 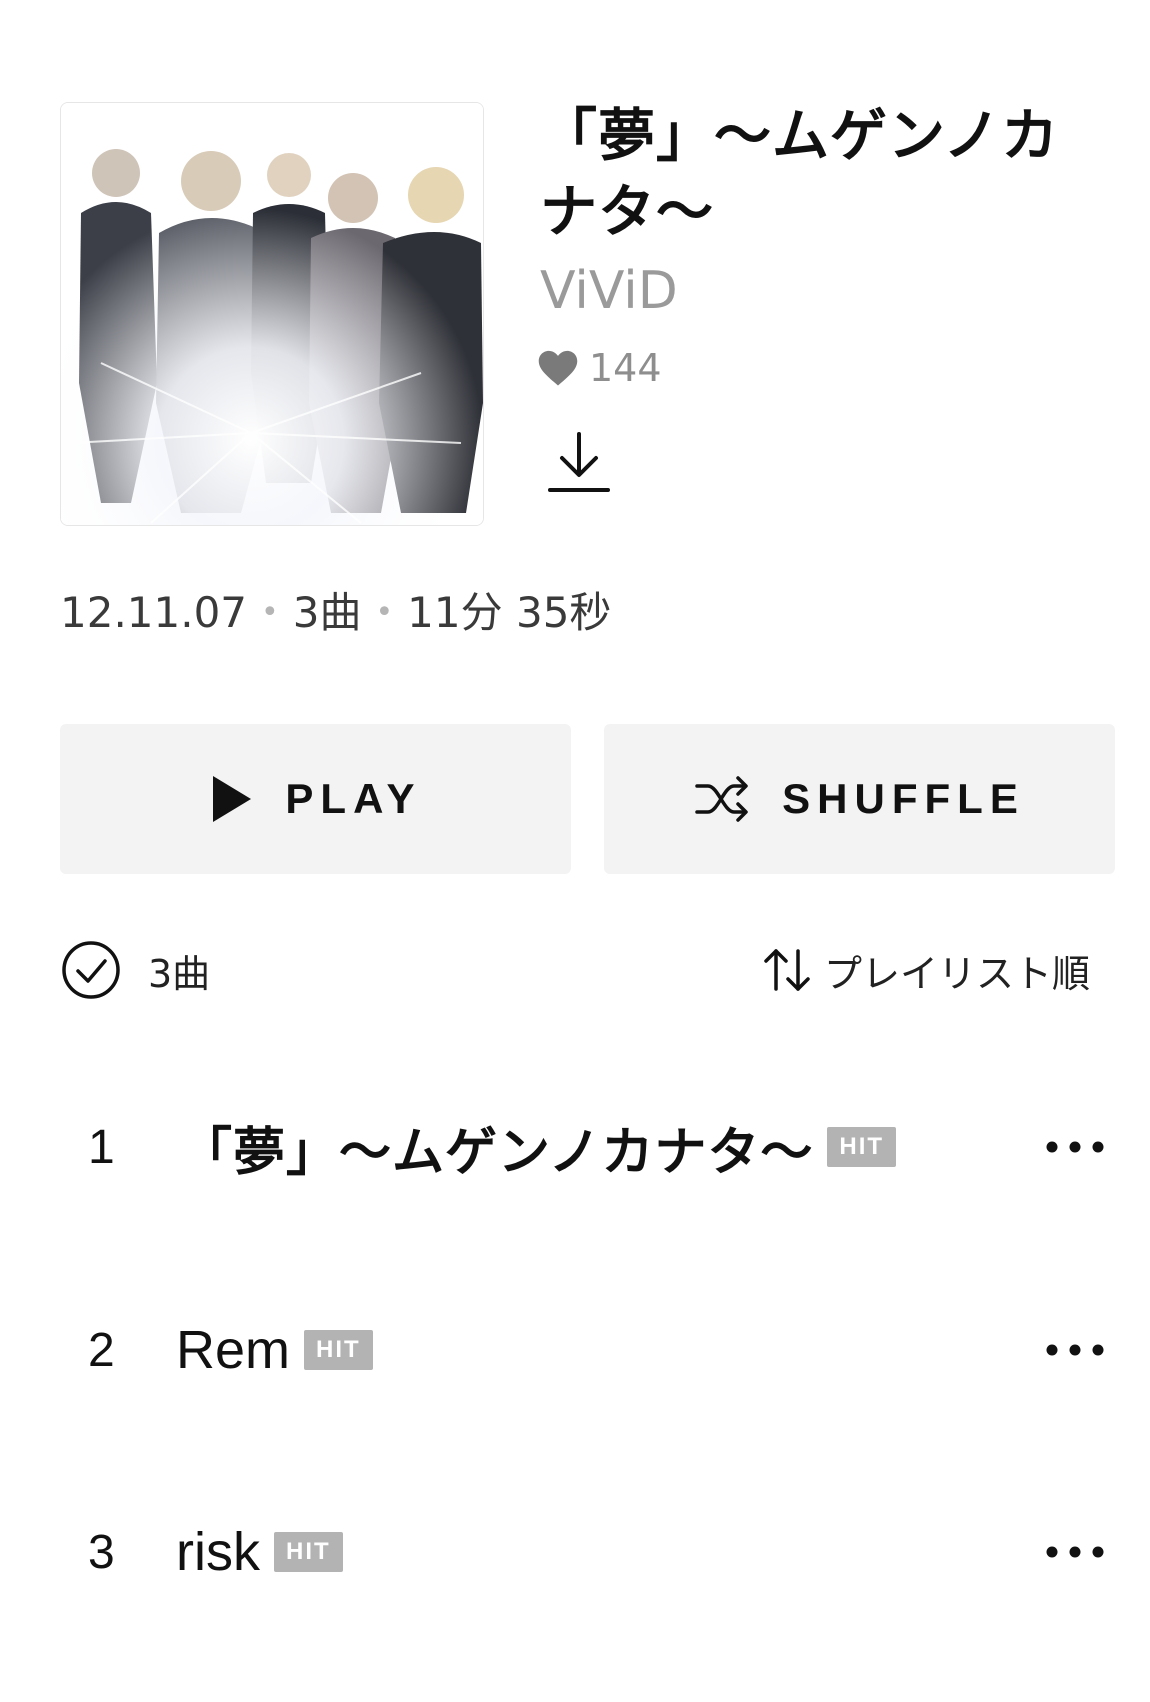 What do you see at coordinates (558, 368) in the screenshot?
I see `heart-icon` at bounding box center [558, 368].